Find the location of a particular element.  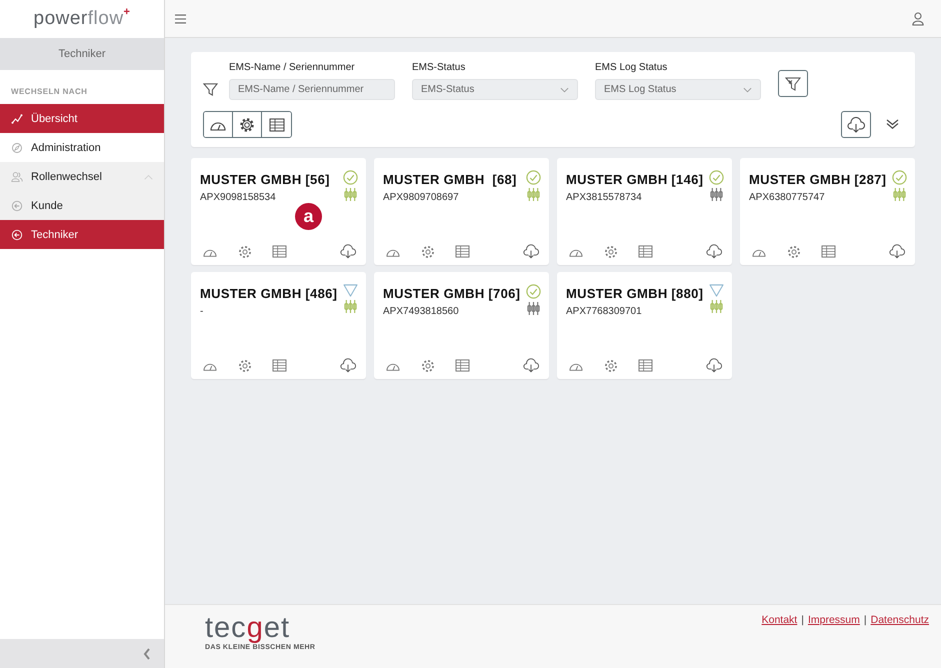

device-name: MUSTER GMBH [56] is located at coordinates (265, 180).